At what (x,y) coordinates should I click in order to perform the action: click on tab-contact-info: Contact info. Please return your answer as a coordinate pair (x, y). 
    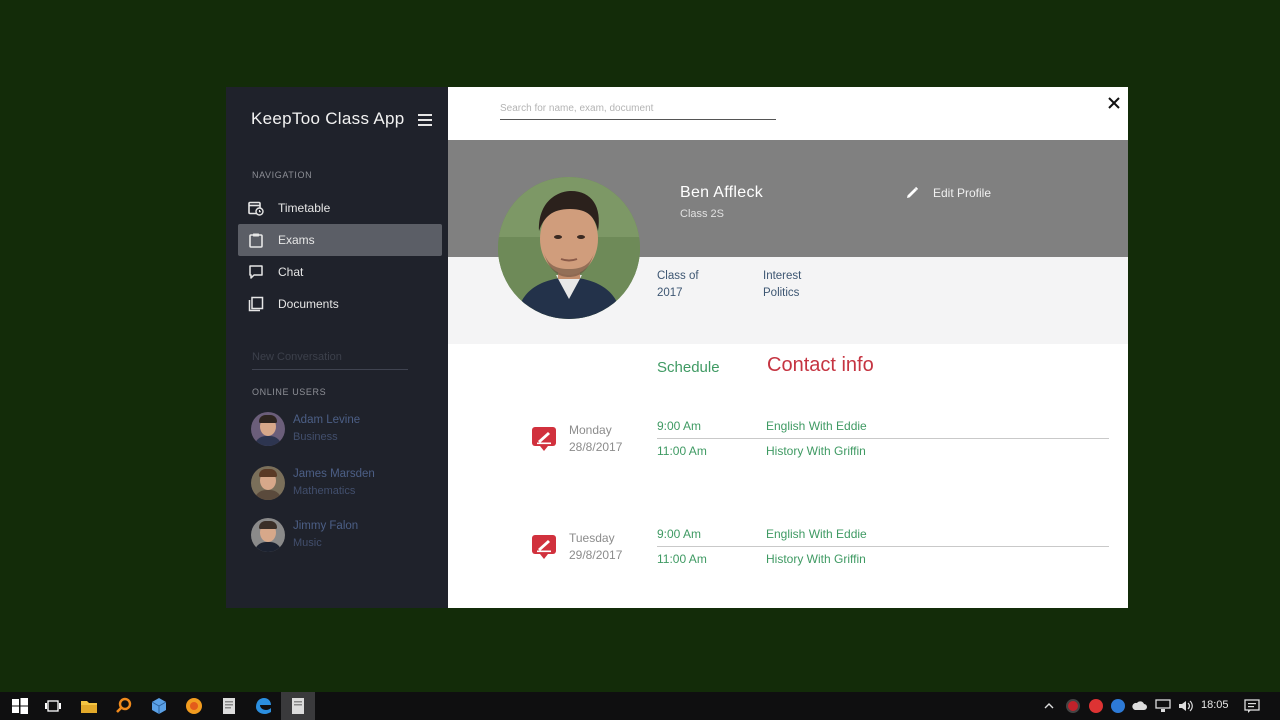
    Looking at the image, I should click on (820, 365).